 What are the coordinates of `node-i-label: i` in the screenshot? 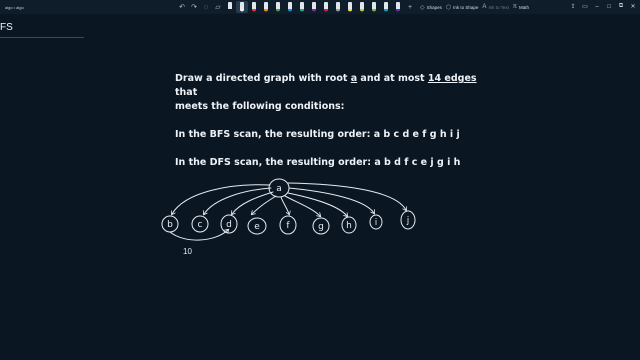 It's located at (376, 223).